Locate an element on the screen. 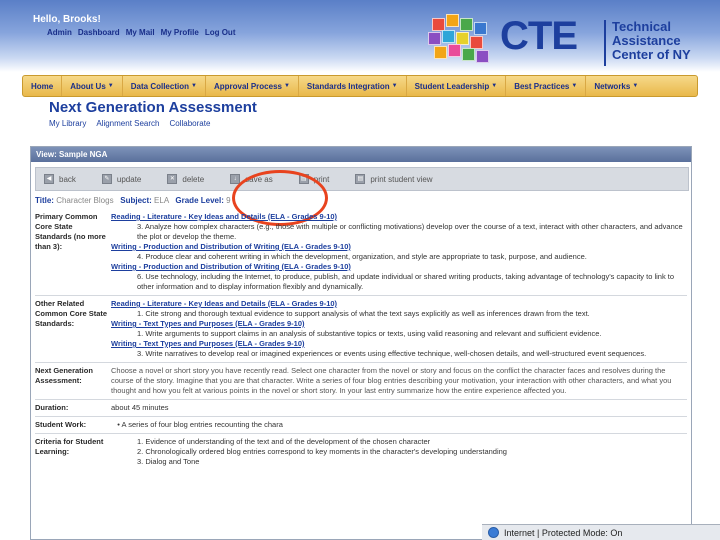 The width and height of the screenshot is (720, 540). print-student-view-button: ▤ print student view is located at coordinates (402, 179).